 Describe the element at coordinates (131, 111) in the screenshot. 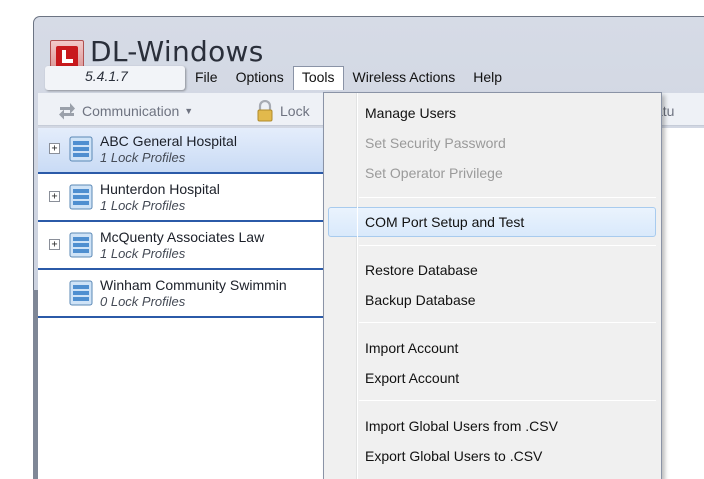

I see `communication-label: Communication` at that location.